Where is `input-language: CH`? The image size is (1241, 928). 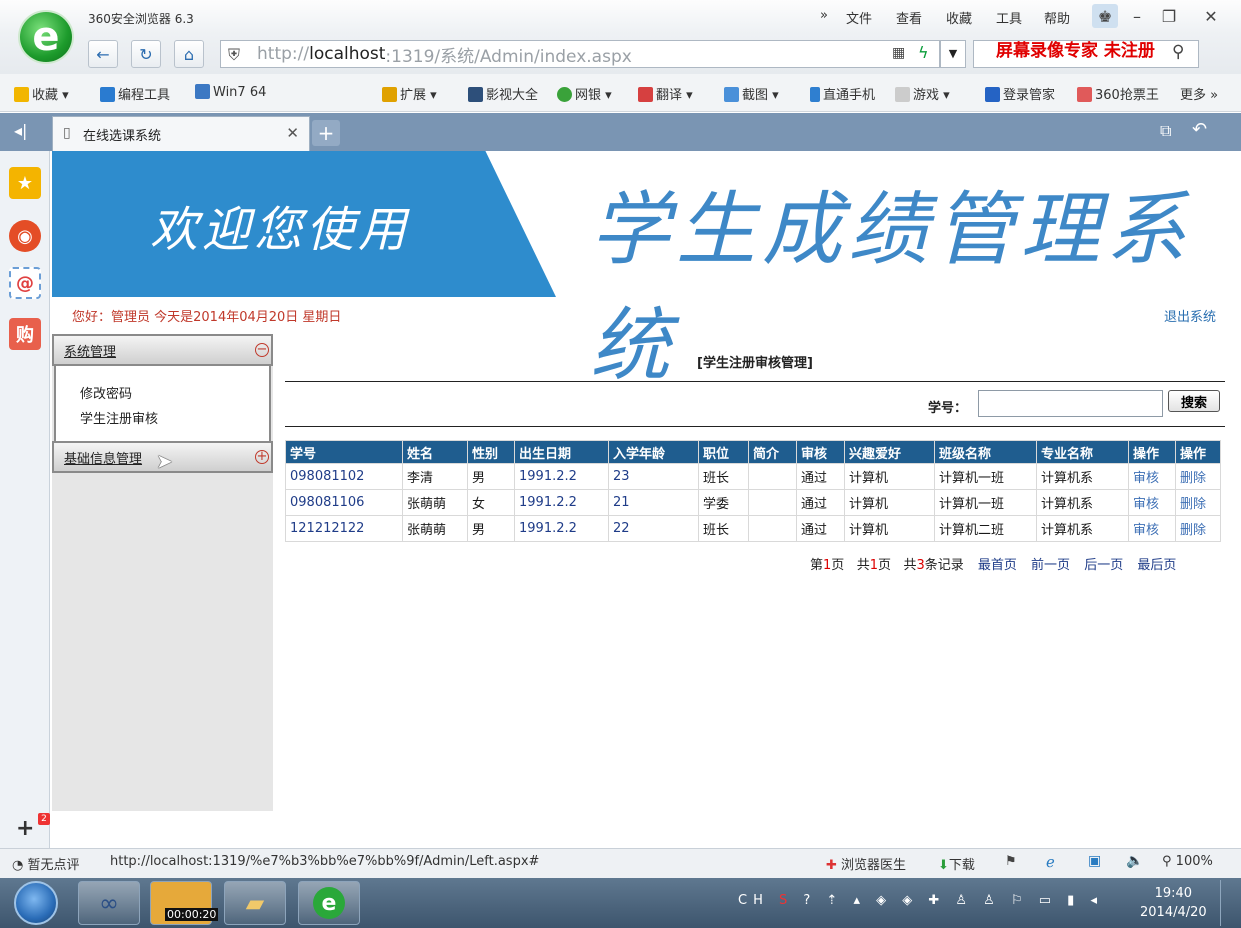
input-language: CH is located at coordinates (753, 900).